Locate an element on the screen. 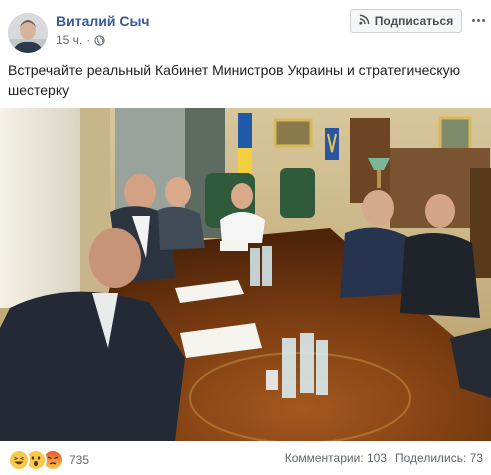 This screenshot has height=475, width=491. post-time: 15 ч. is located at coordinates (69, 40).